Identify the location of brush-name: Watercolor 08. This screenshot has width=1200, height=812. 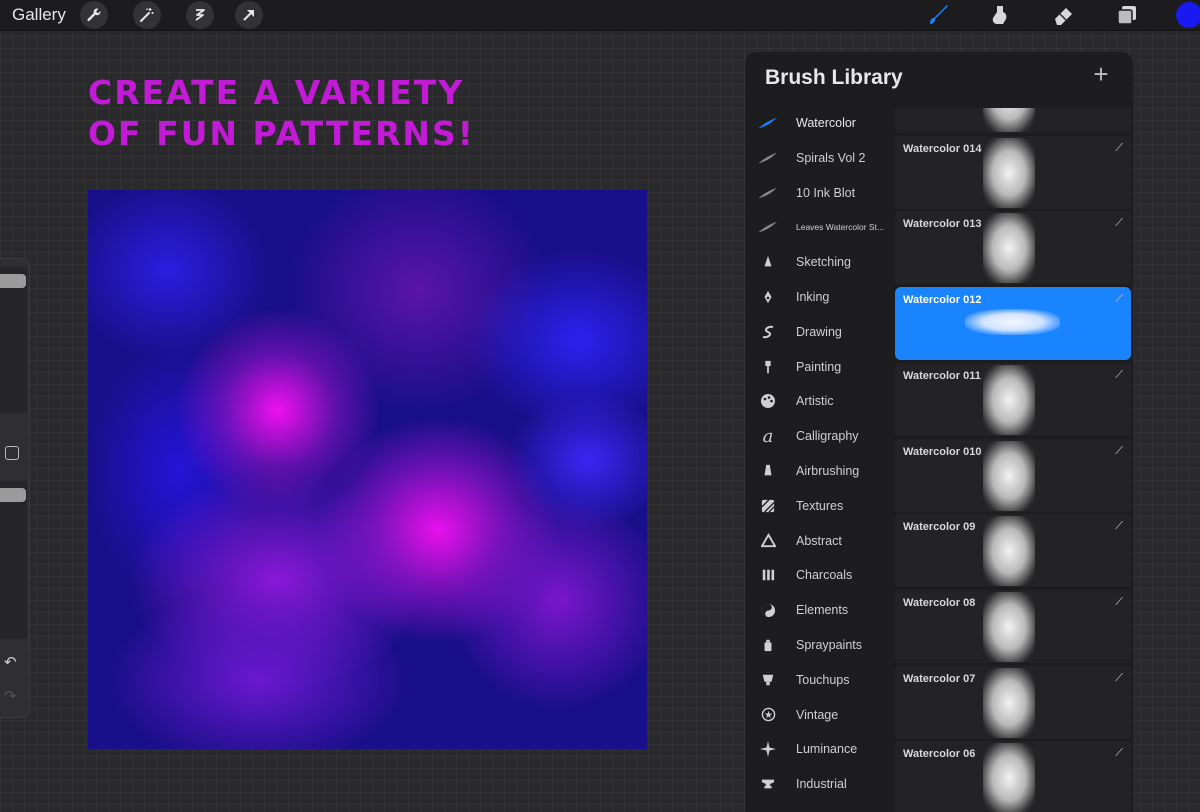
(939, 602).